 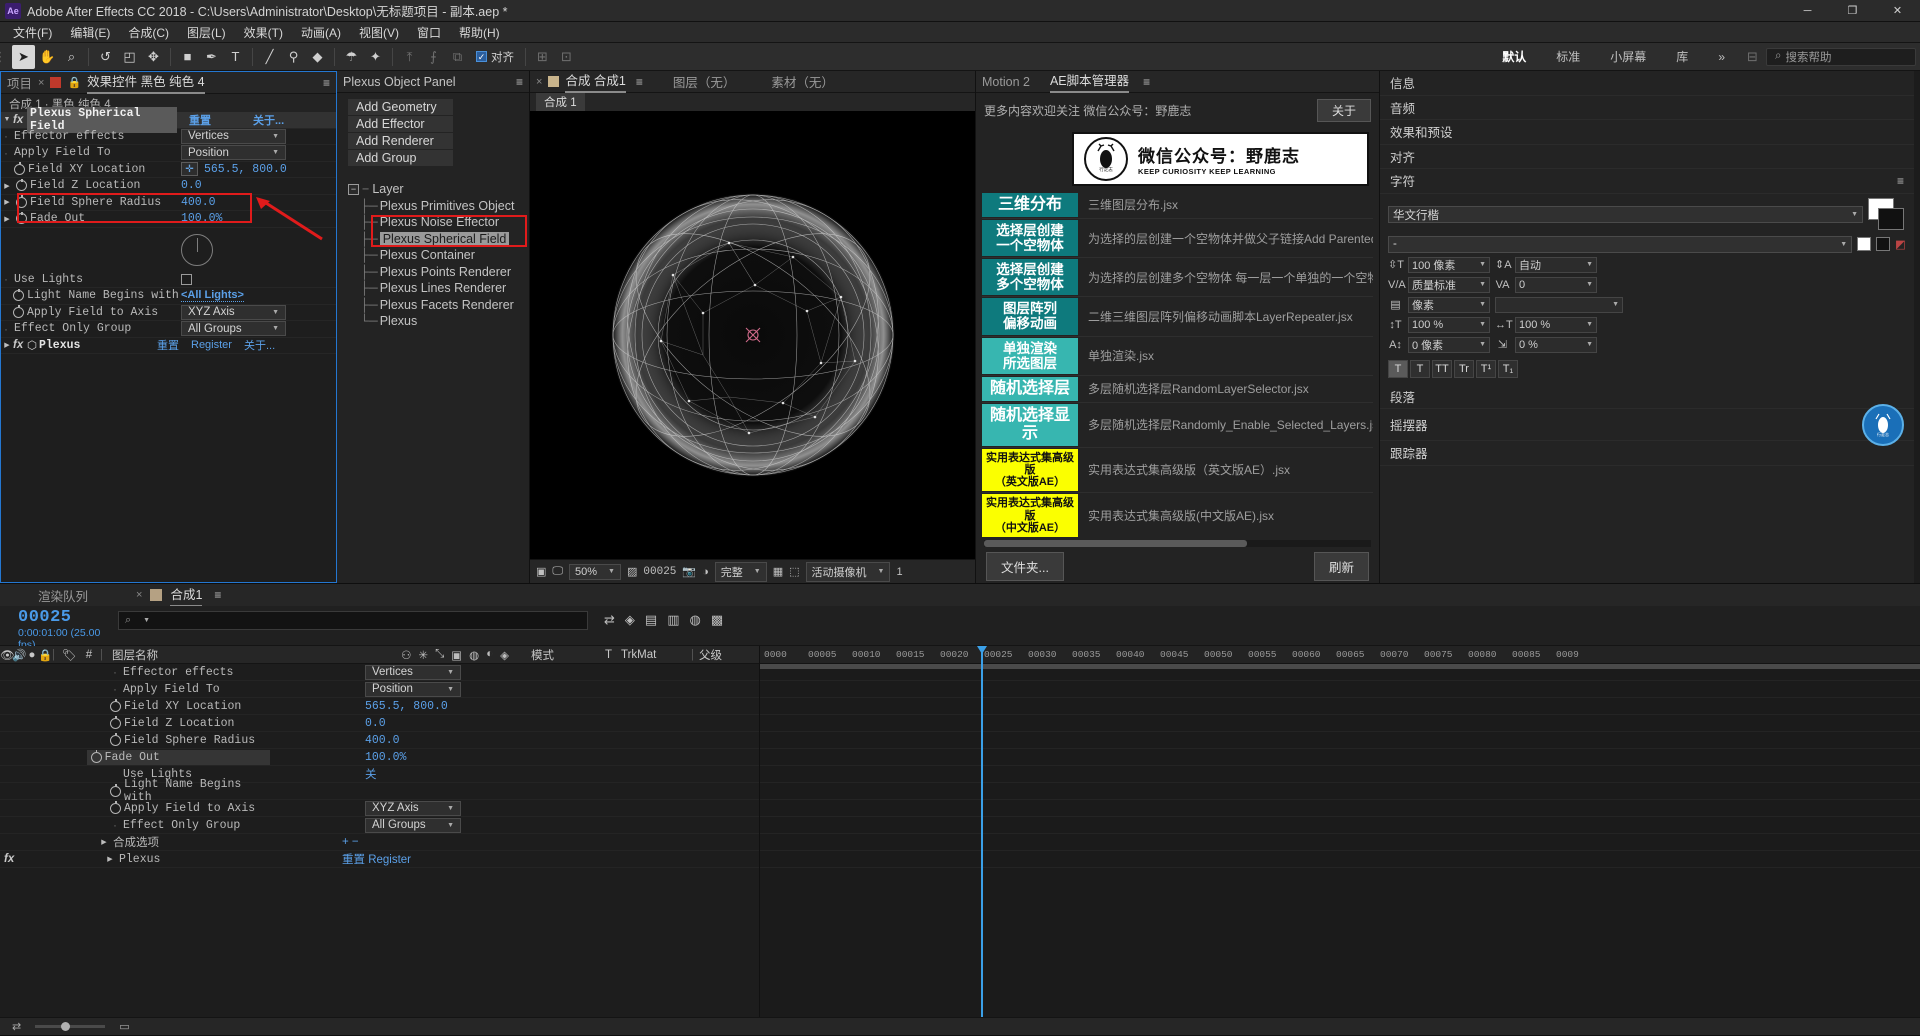 What do you see at coordinates (489, 655) in the screenshot?
I see `adjustment-layer-icon: ◐` at bounding box center [489, 655].